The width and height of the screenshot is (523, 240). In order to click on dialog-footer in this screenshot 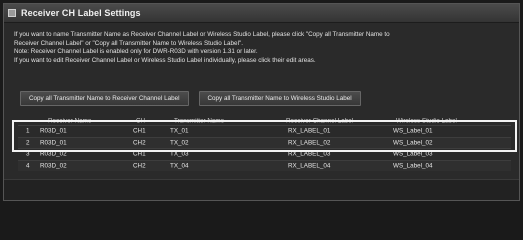, I will do `click(261, 189)`.